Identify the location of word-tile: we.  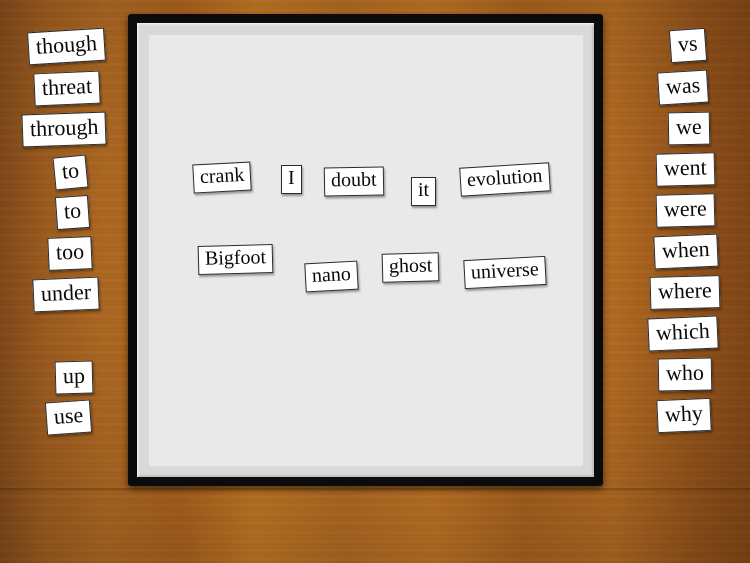
(688, 128).